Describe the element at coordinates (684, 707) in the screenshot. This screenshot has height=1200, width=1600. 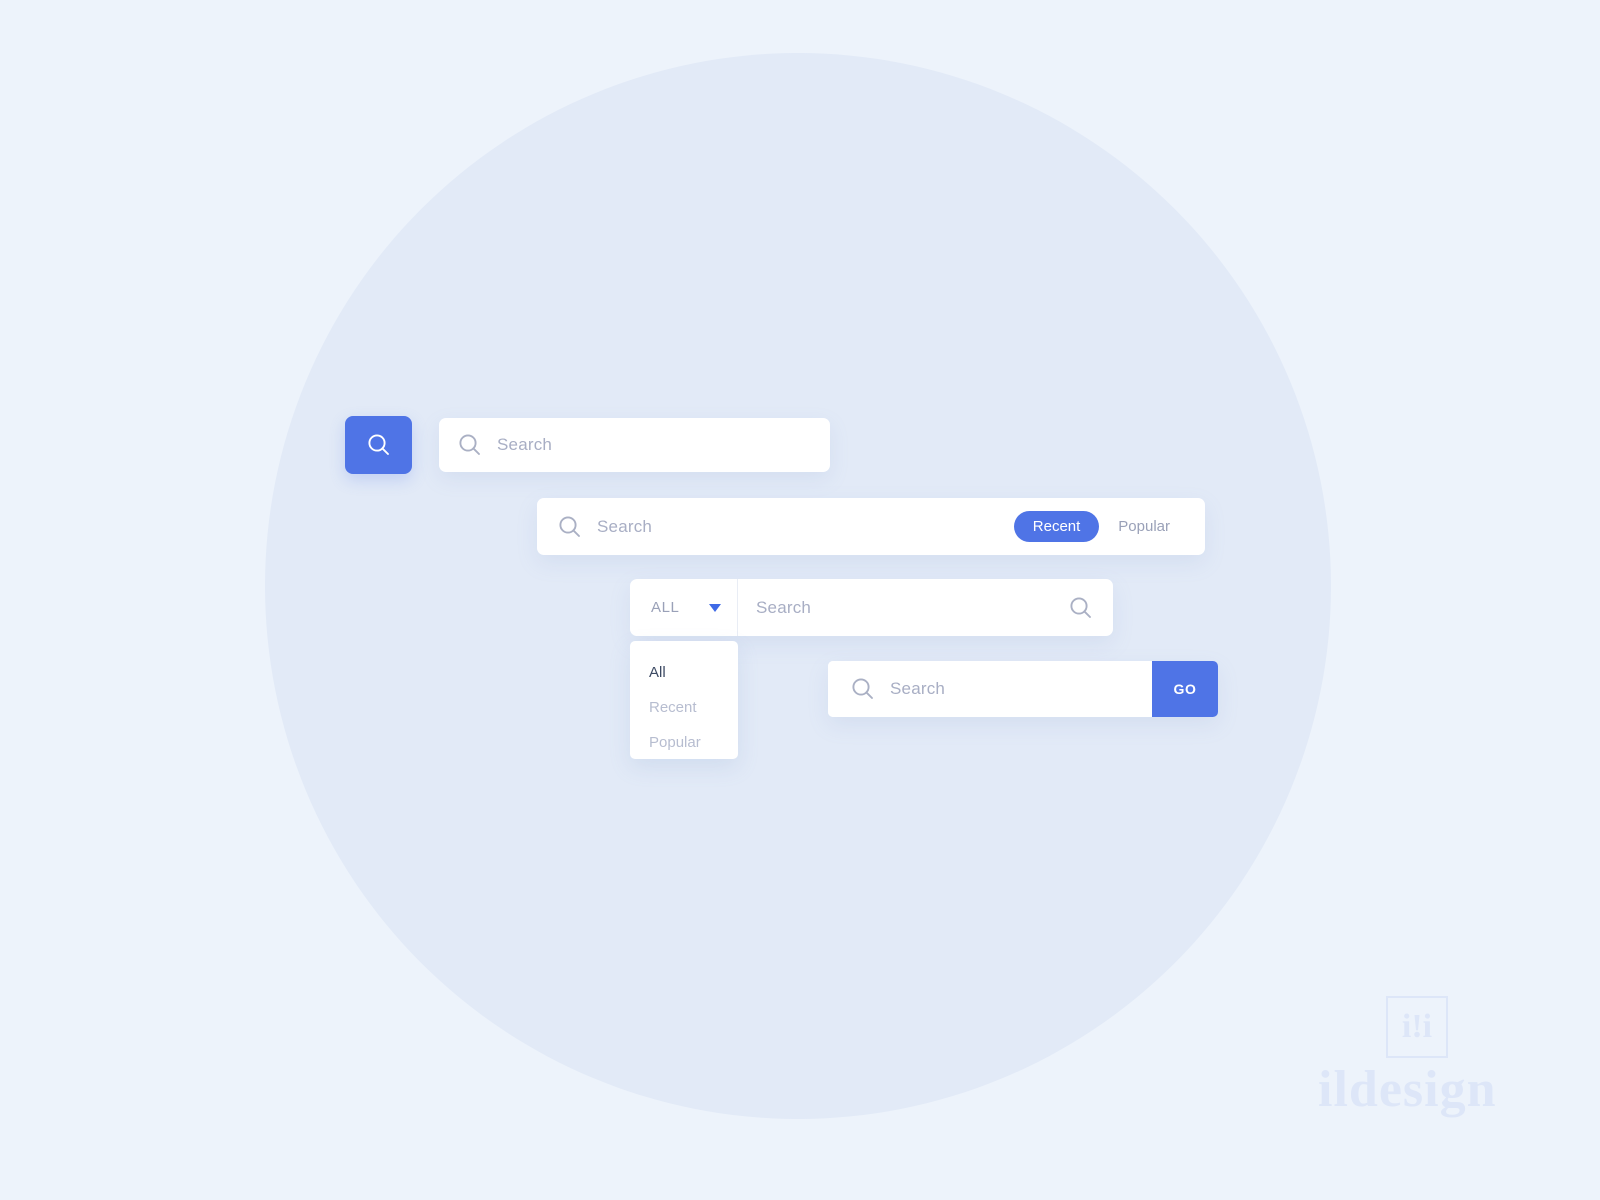
I see `dropdown-item-recent: Recent` at that location.